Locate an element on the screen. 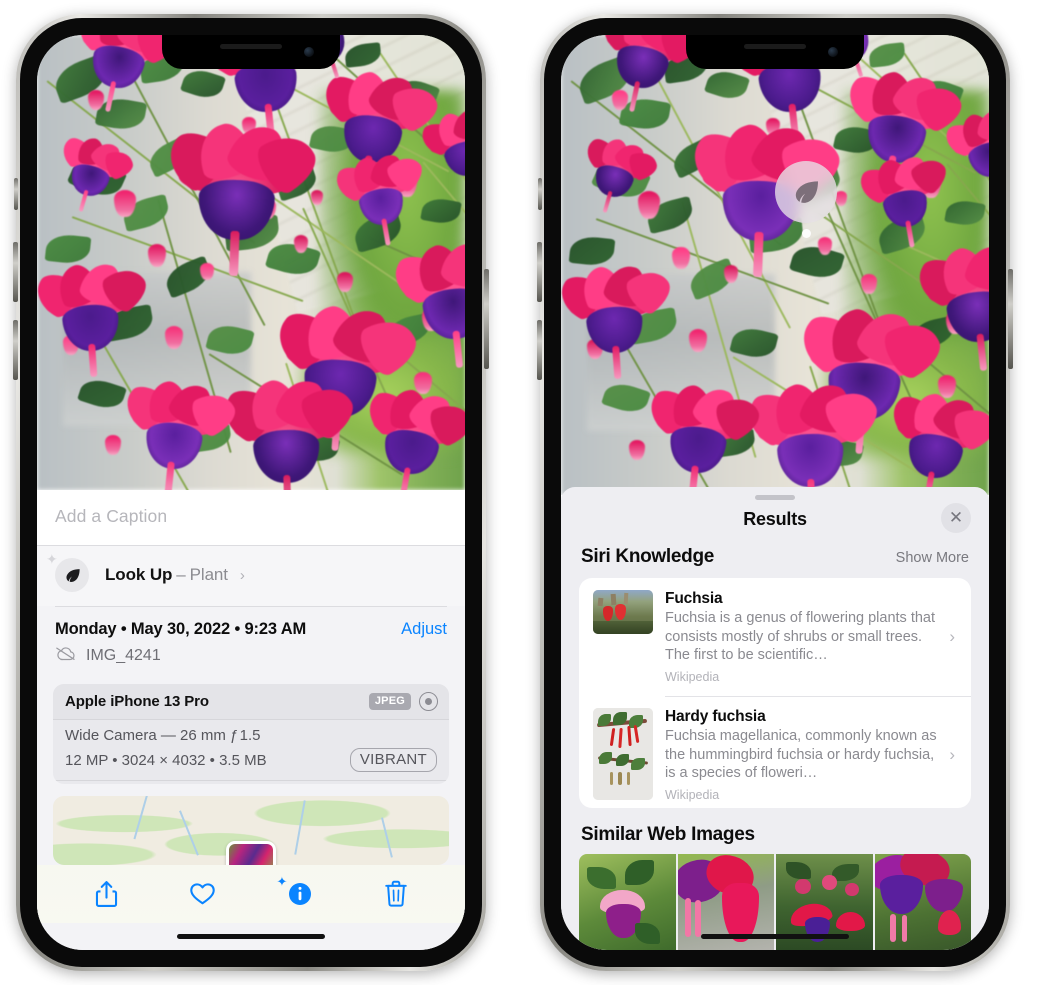 The width and height of the screenshot is (1055, 985). look-up-dash: – is located at coordinates (181, 574).